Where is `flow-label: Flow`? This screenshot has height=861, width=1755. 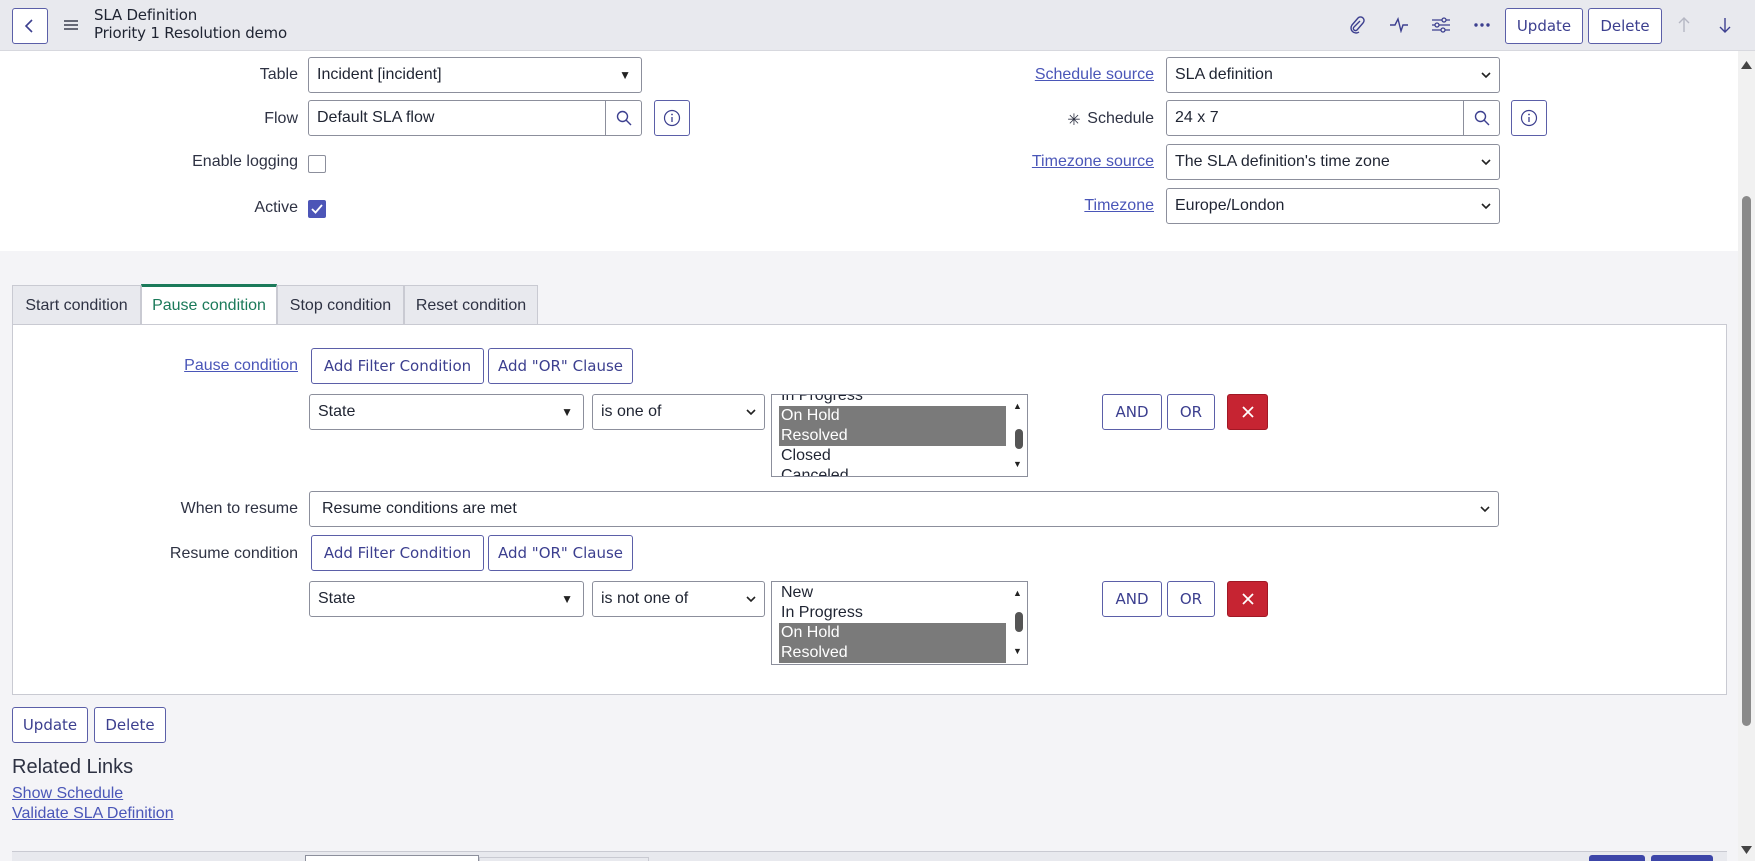
flow-label: Flow is located at coordinates (281, 118).